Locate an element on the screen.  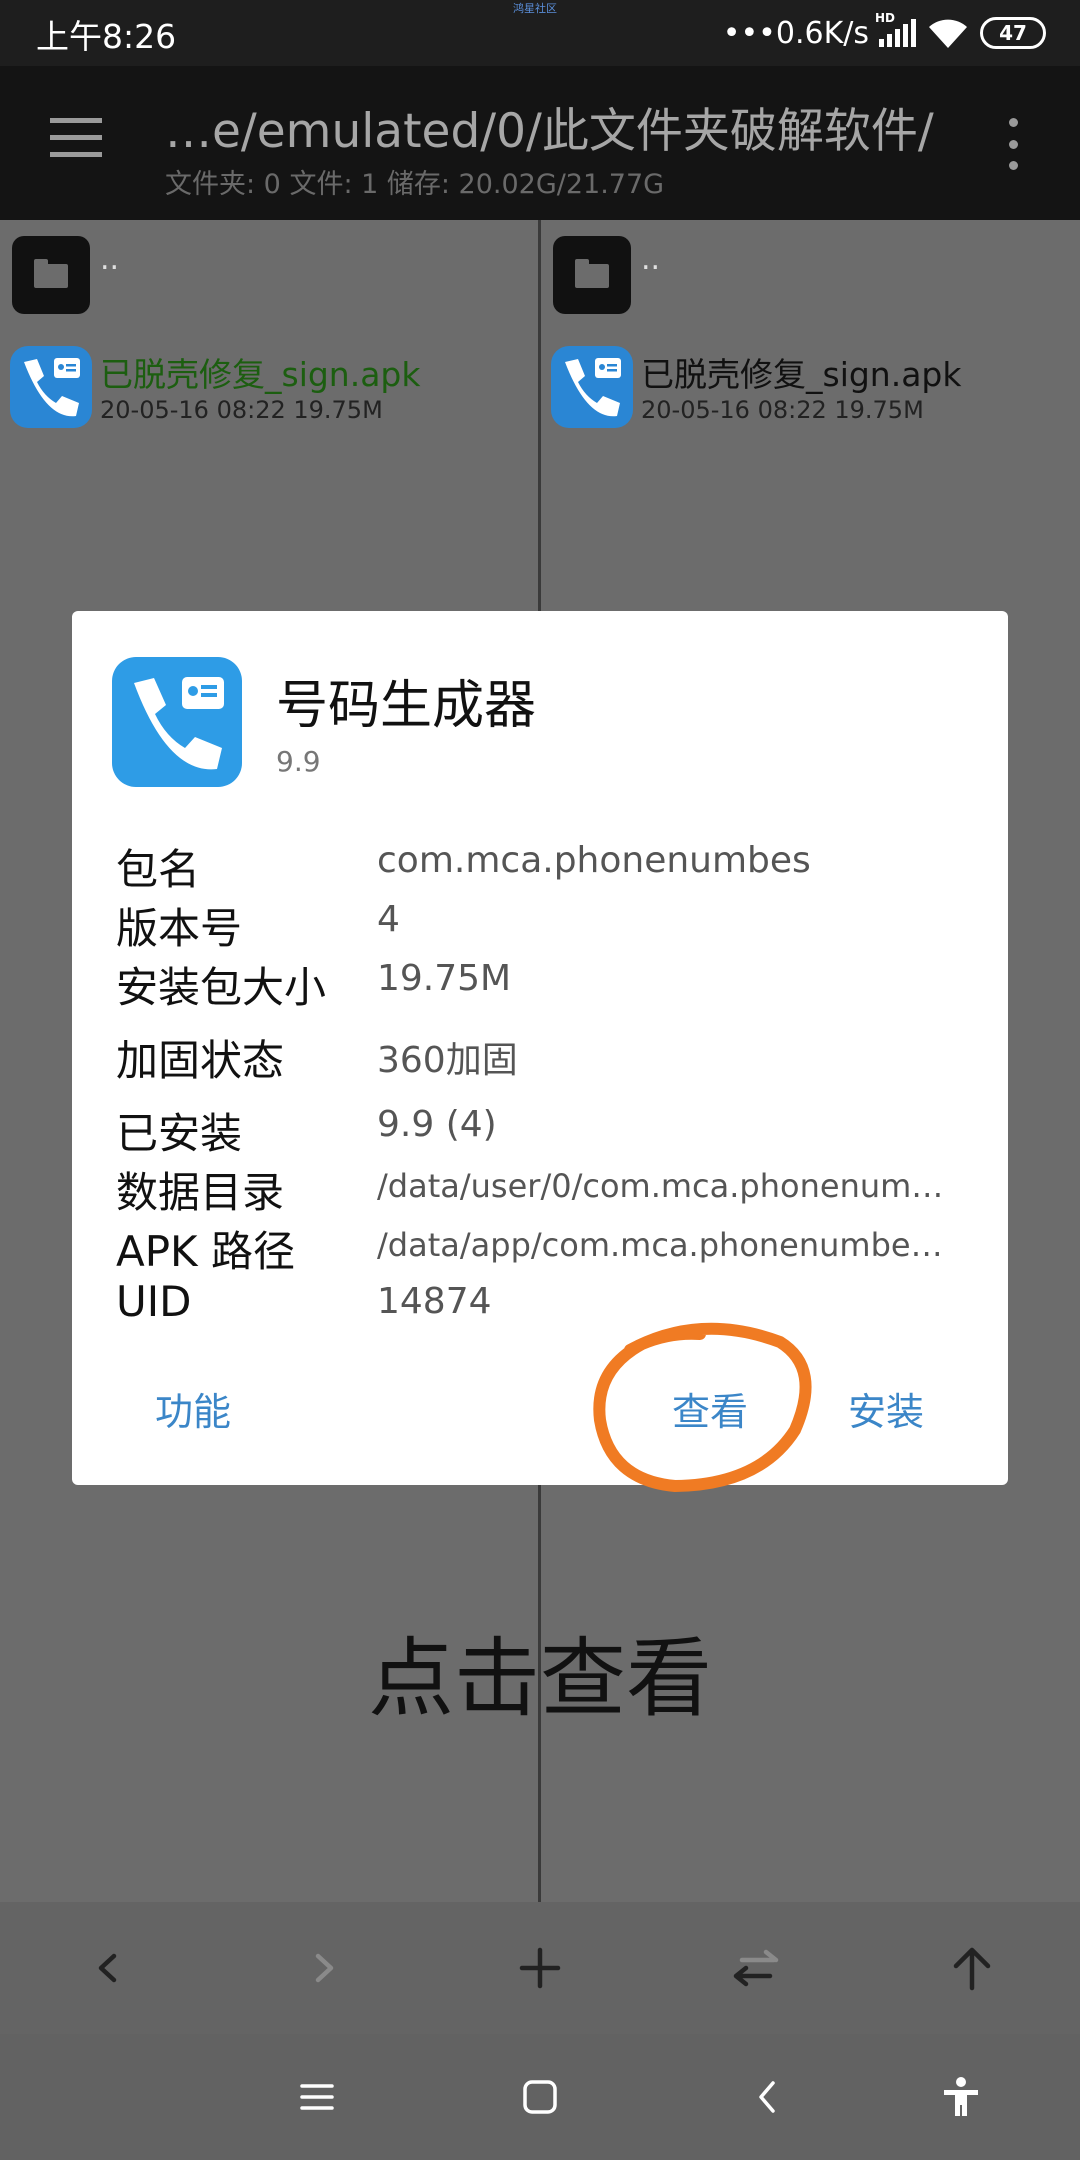
chevron-right-icon is located at coordinates (324, 1968).